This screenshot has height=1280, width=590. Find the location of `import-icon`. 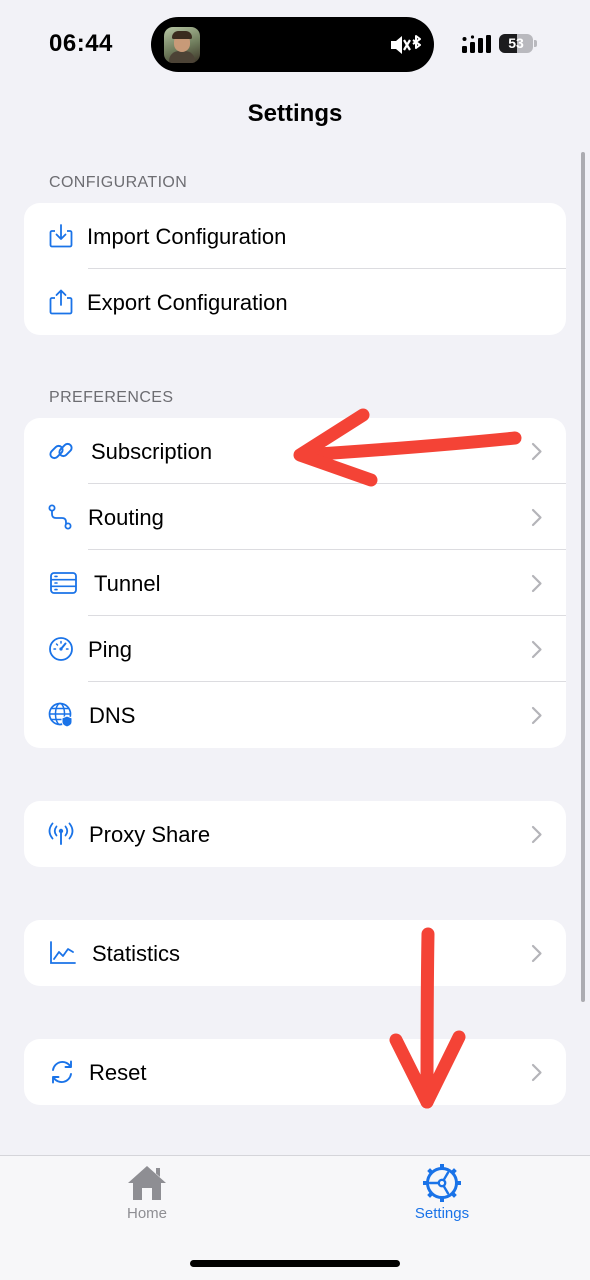

import-icon is located at coordinates (61, 236).